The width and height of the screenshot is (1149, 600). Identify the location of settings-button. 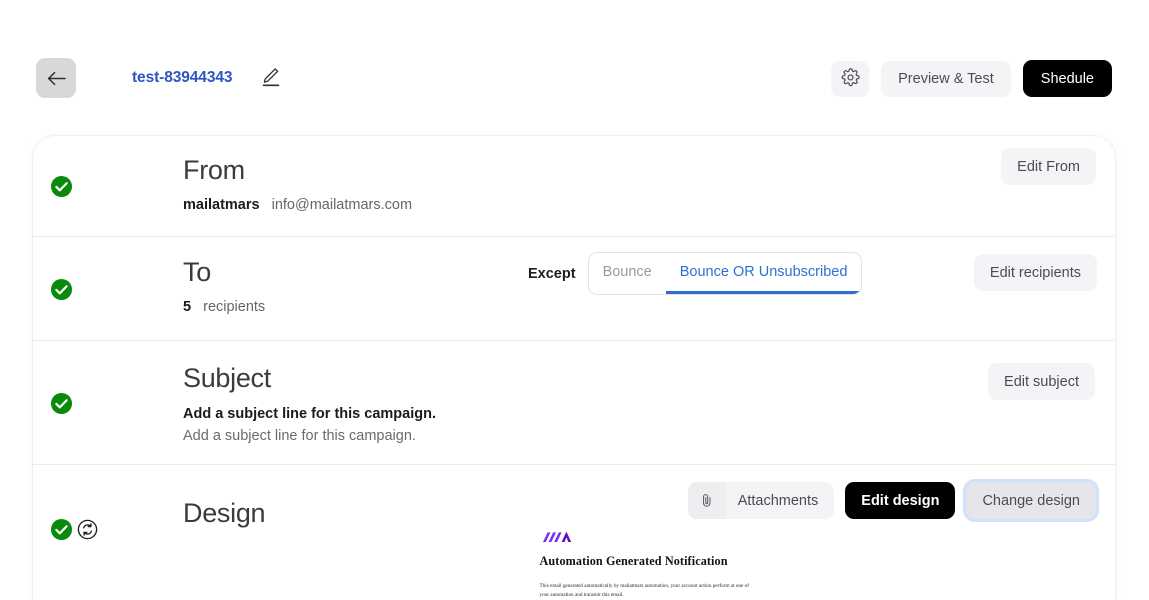
(850, 78).